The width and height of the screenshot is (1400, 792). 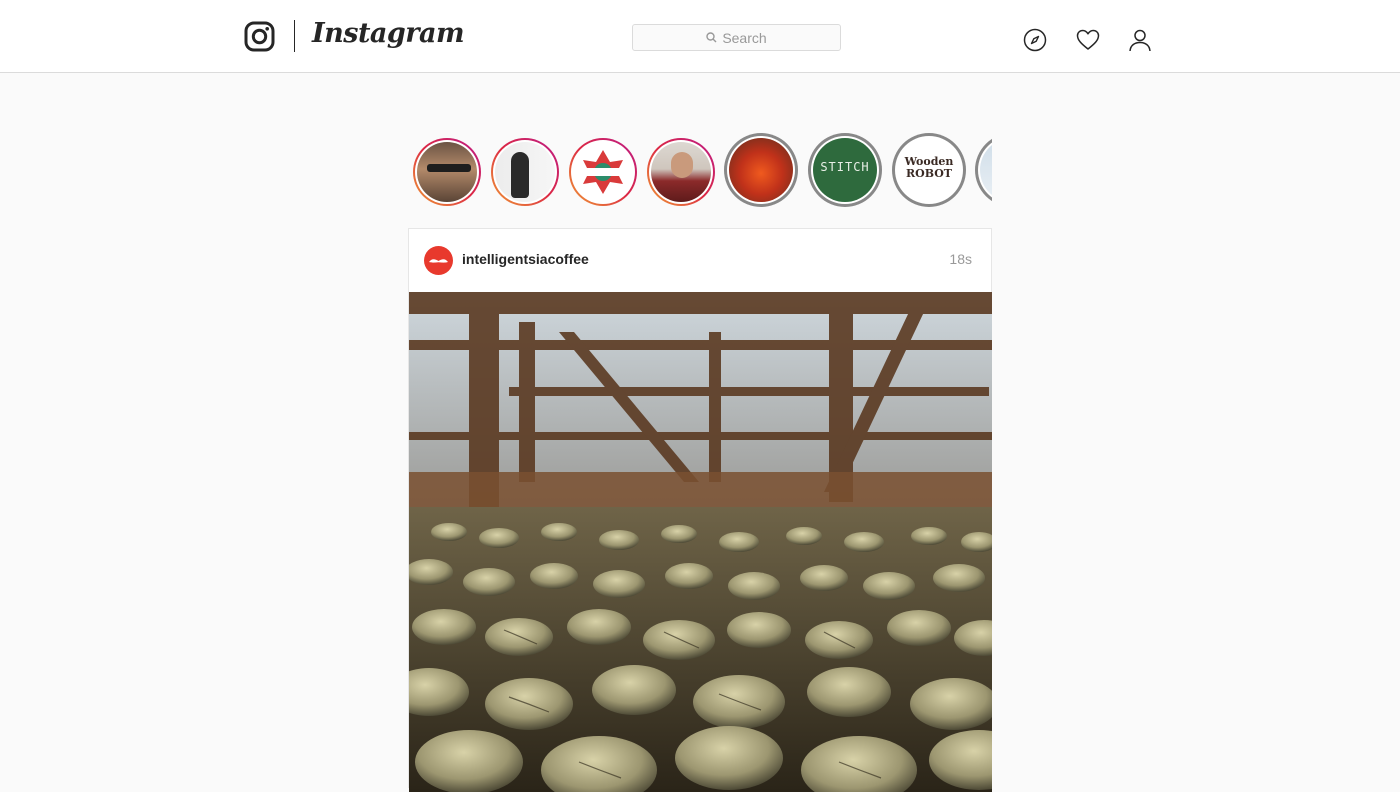 I want to click on story-stitch: STITCH, so click(x=845, y=170).